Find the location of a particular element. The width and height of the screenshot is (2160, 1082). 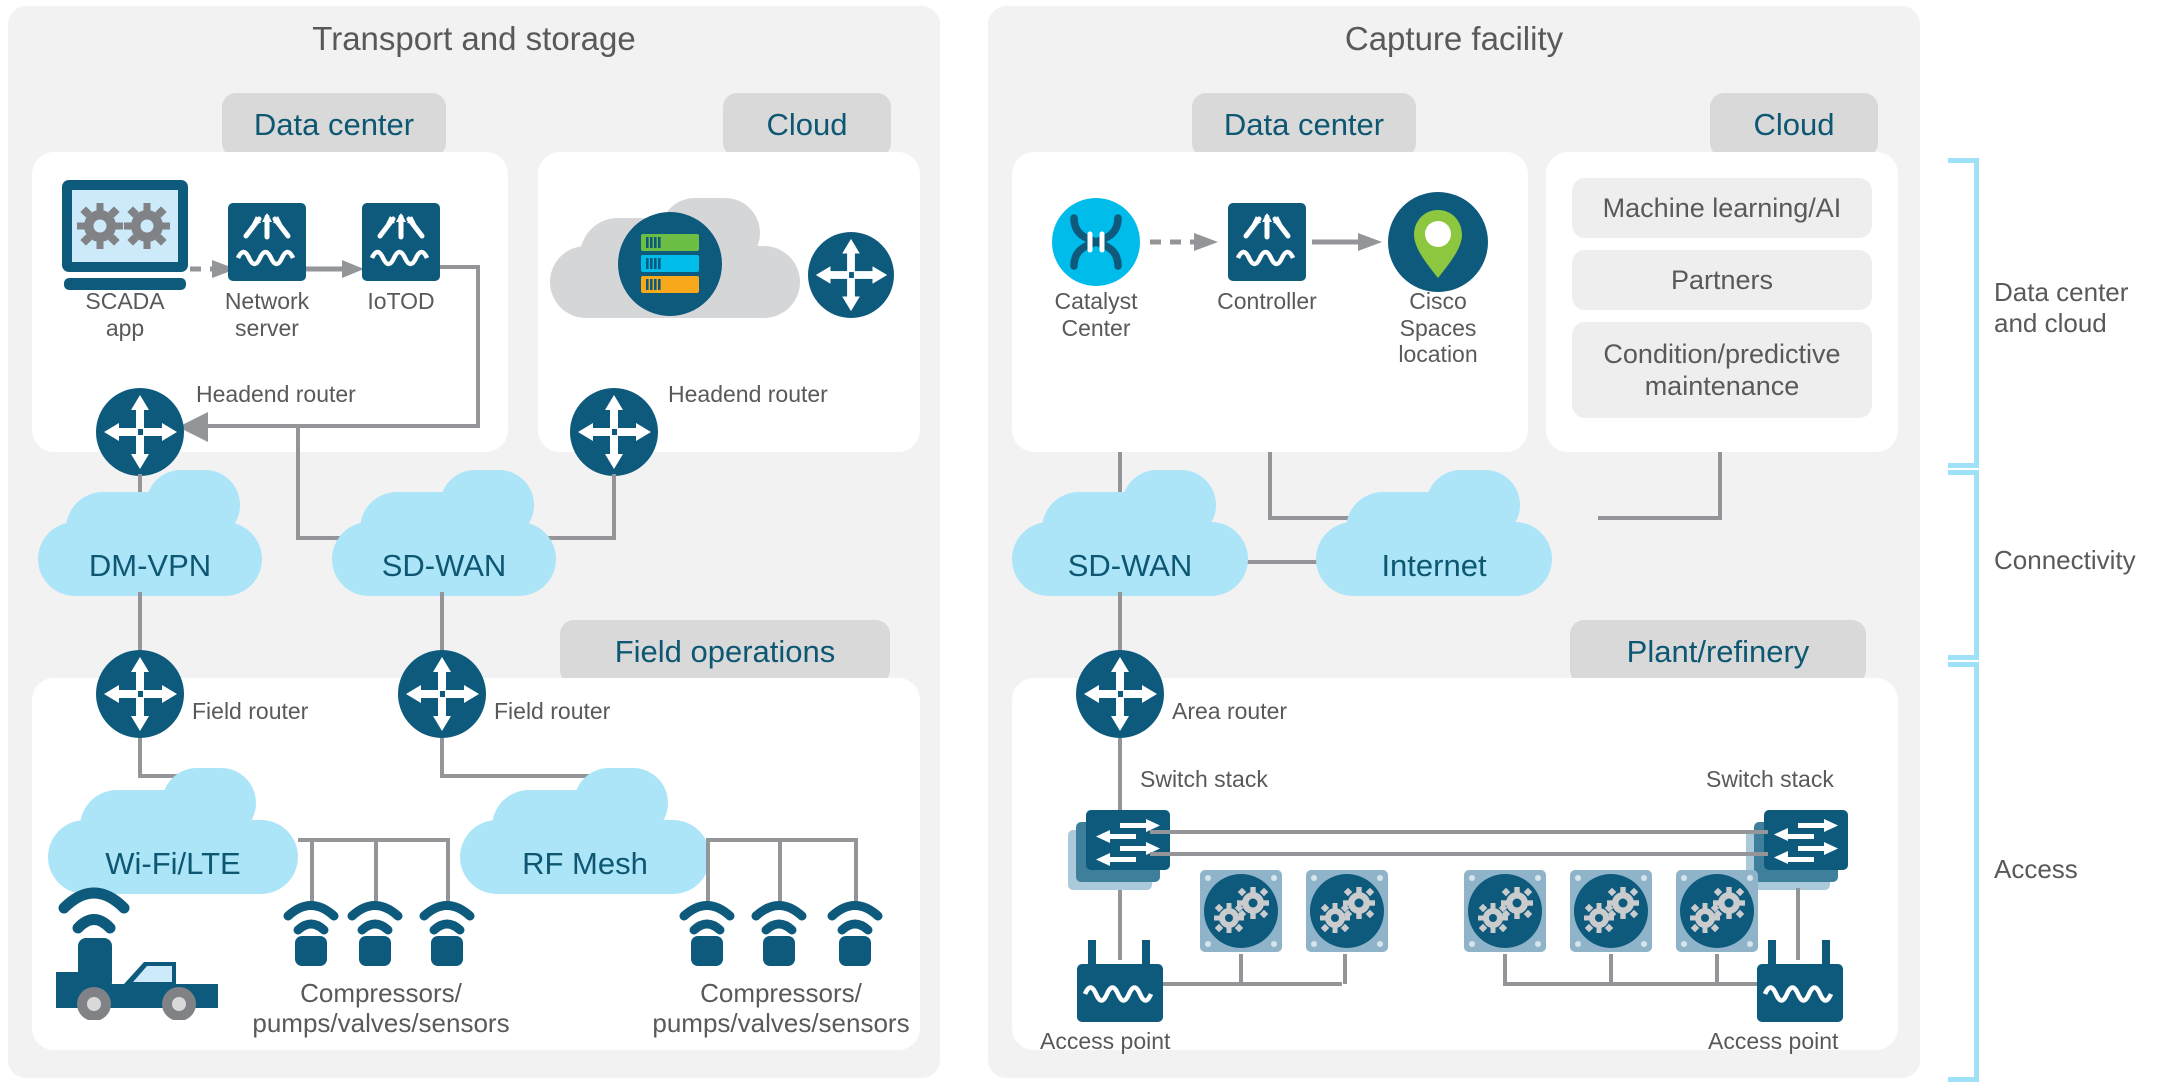

cloud-sdwan-left: SD-WAN is located at coordinates (444, 533).